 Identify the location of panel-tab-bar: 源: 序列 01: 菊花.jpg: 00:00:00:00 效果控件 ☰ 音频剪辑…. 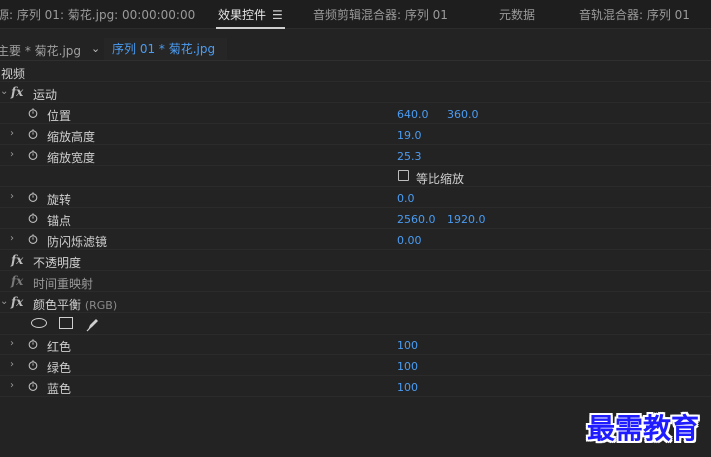
(355, 14).